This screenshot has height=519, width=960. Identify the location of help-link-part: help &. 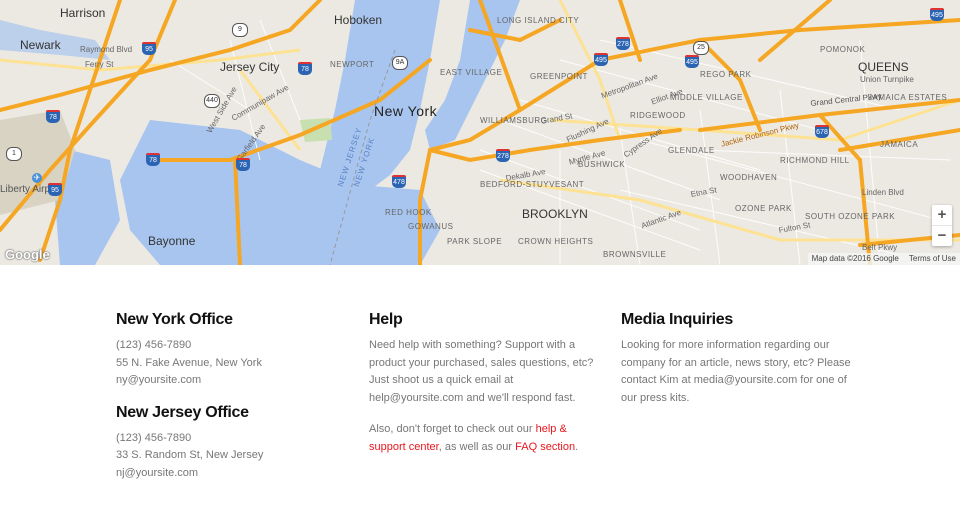
(551, 429).